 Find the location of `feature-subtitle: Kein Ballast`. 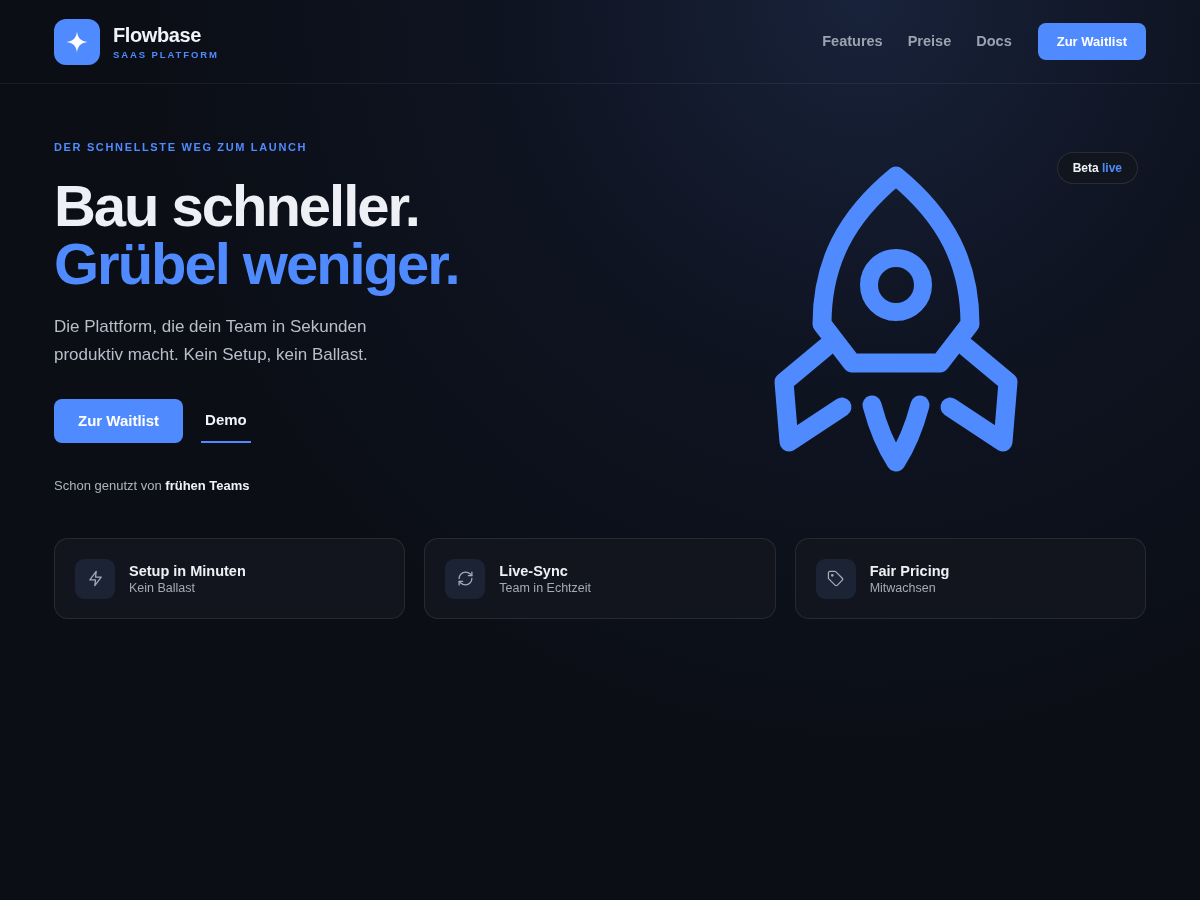

feature-subtitle: Kein Ballast is located at coordinates (162, 587).